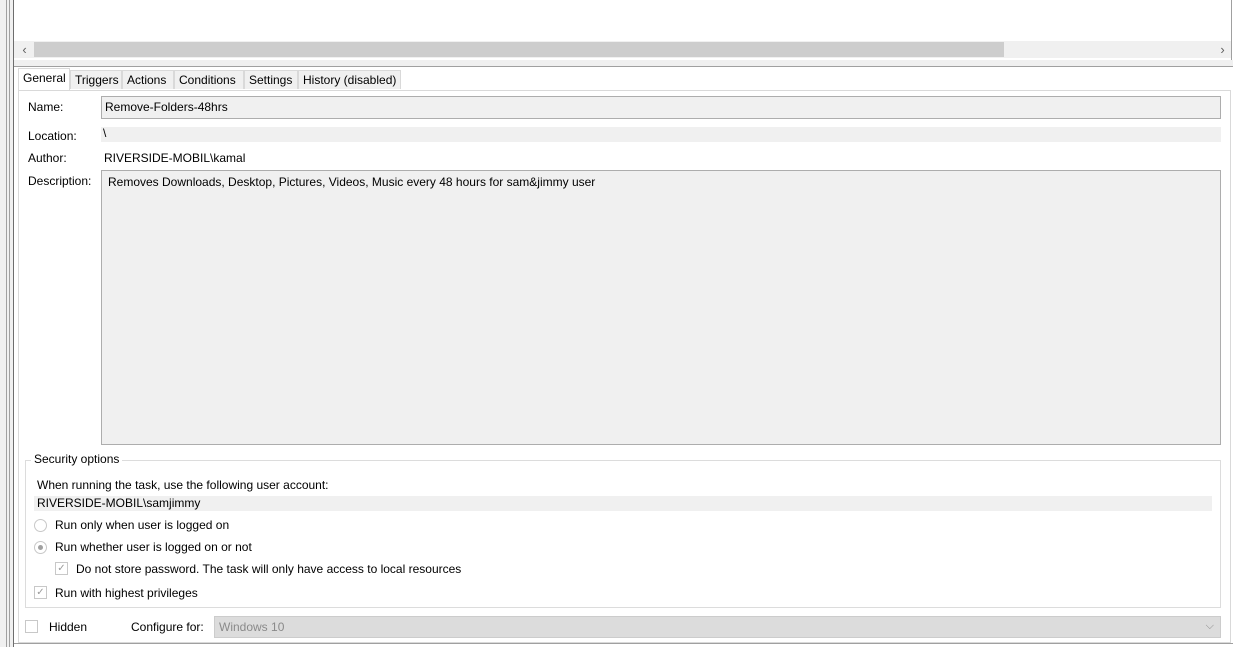  Describe the element at coordinates (175, 158) in the screenshot. I see `author-value: RIVERSIDE-MOBIL\kamal` at that location.